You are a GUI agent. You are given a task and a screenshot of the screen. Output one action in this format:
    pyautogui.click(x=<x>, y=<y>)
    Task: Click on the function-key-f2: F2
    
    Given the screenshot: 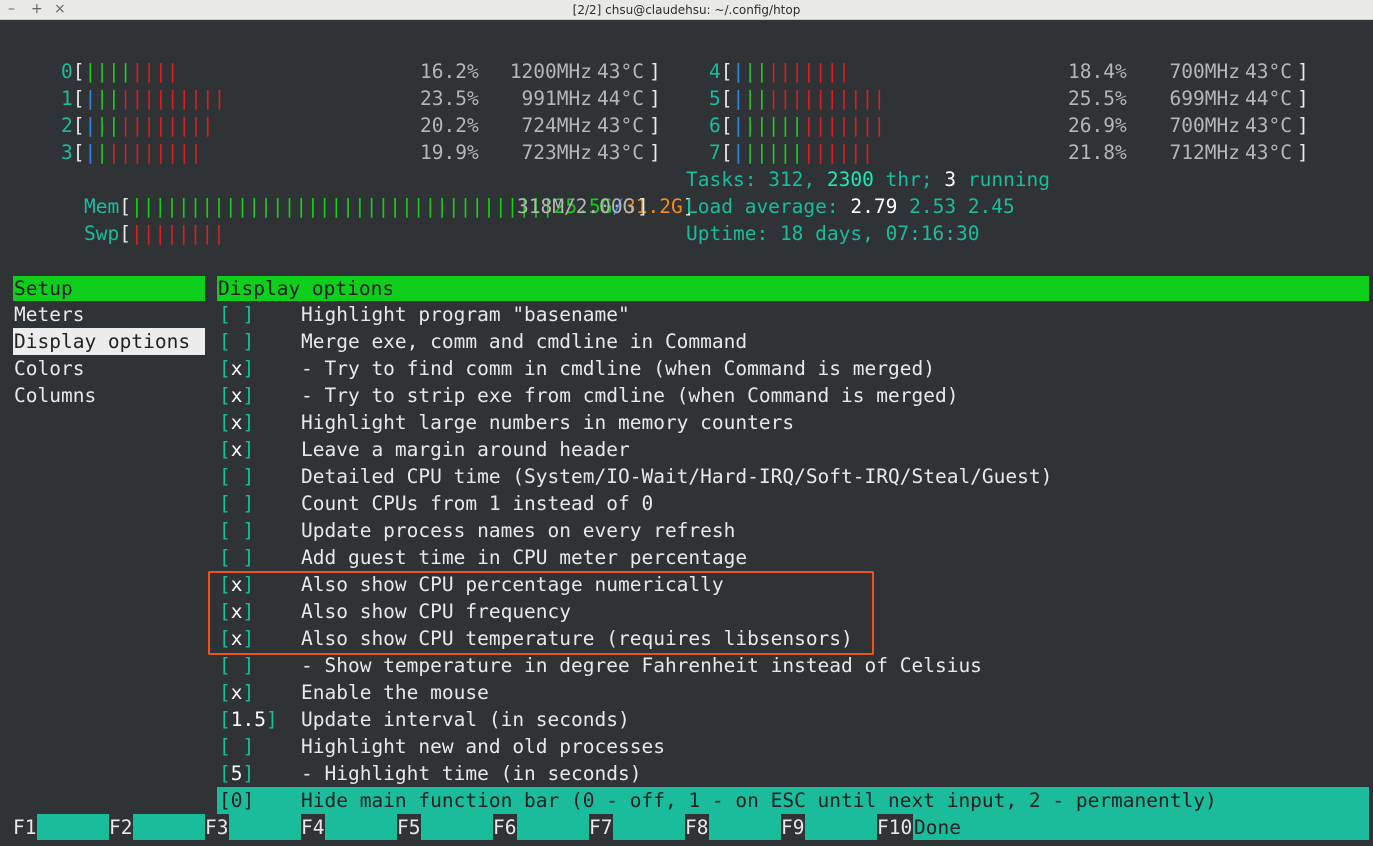 What is the action you would take?
    pyautogui.click(x=157, y=827)
    